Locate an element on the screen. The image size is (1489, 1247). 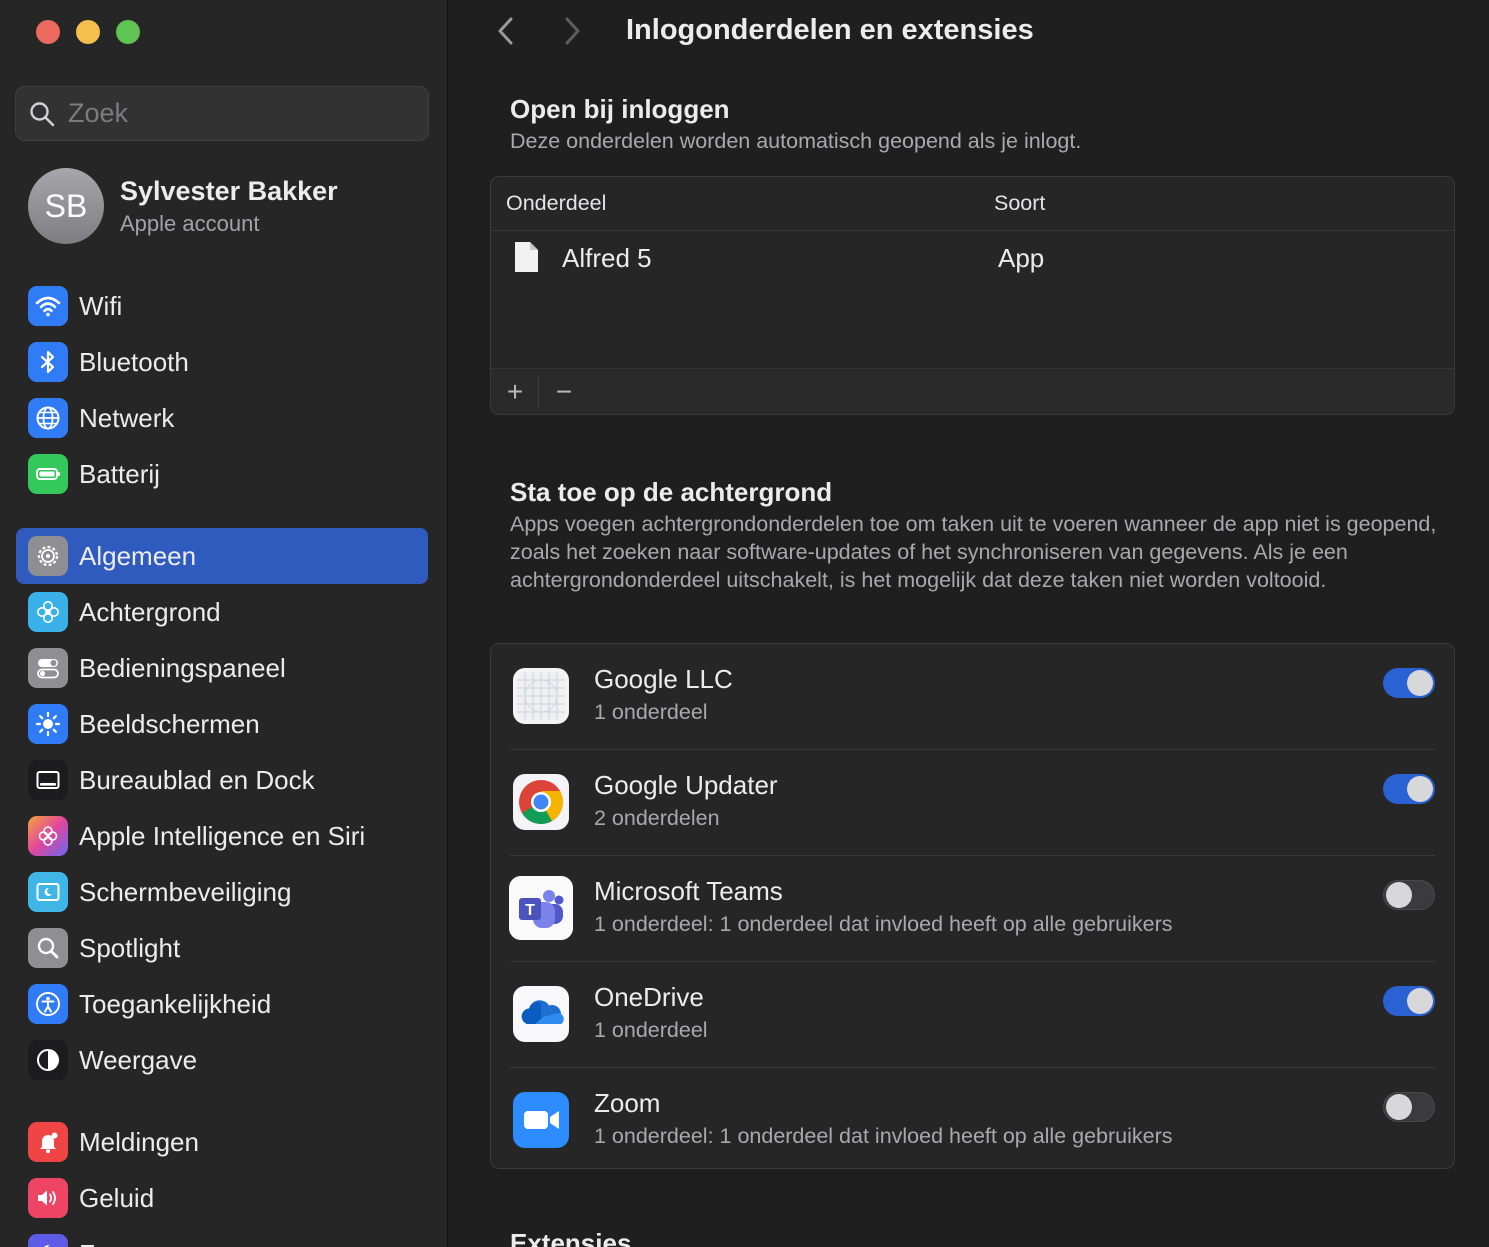
appearance-icon is located at coordinates (48, 1060).